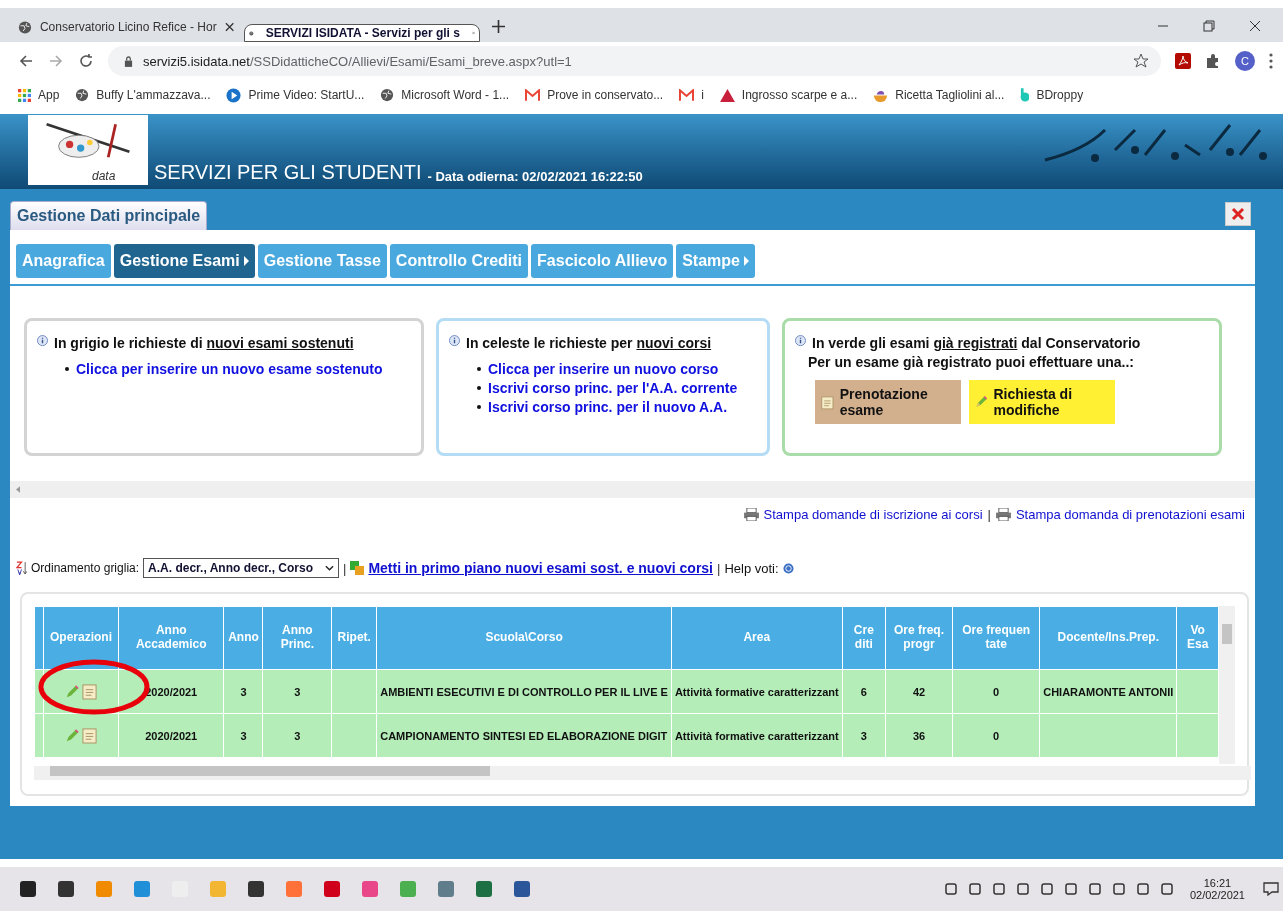 The image size is (1283, 911). I want to click on taskbar-clock: 16:21 02/02/2021, so click(1217, 889).